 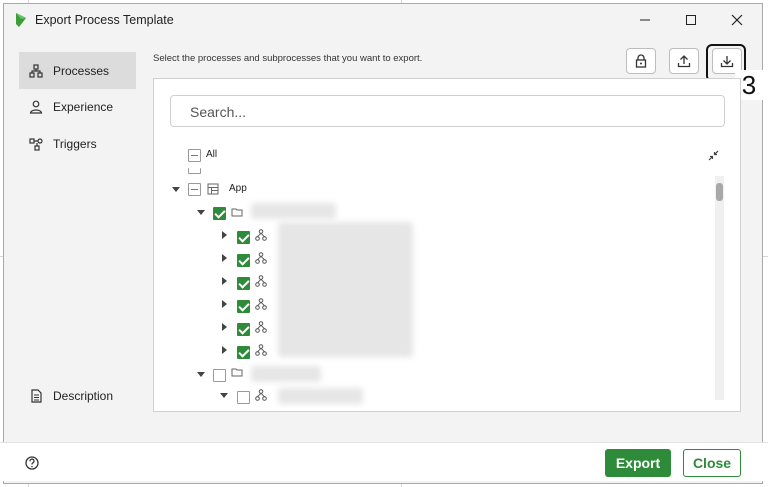 I want to click on upload-icon, so click(x=684, y=61).